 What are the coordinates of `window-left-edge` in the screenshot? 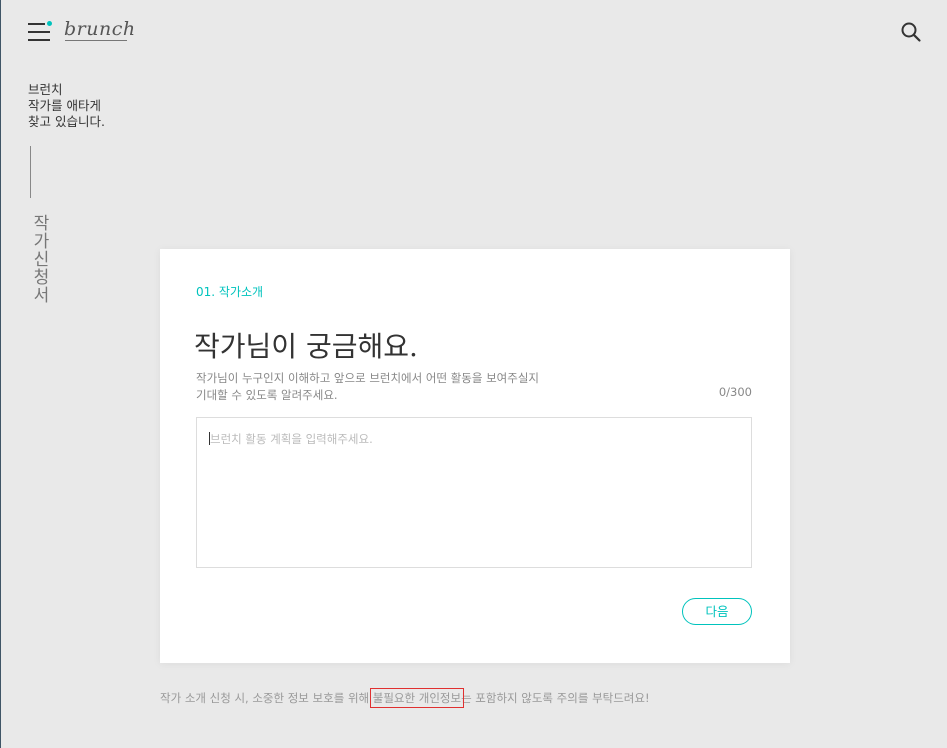 It's located at (0, 374).